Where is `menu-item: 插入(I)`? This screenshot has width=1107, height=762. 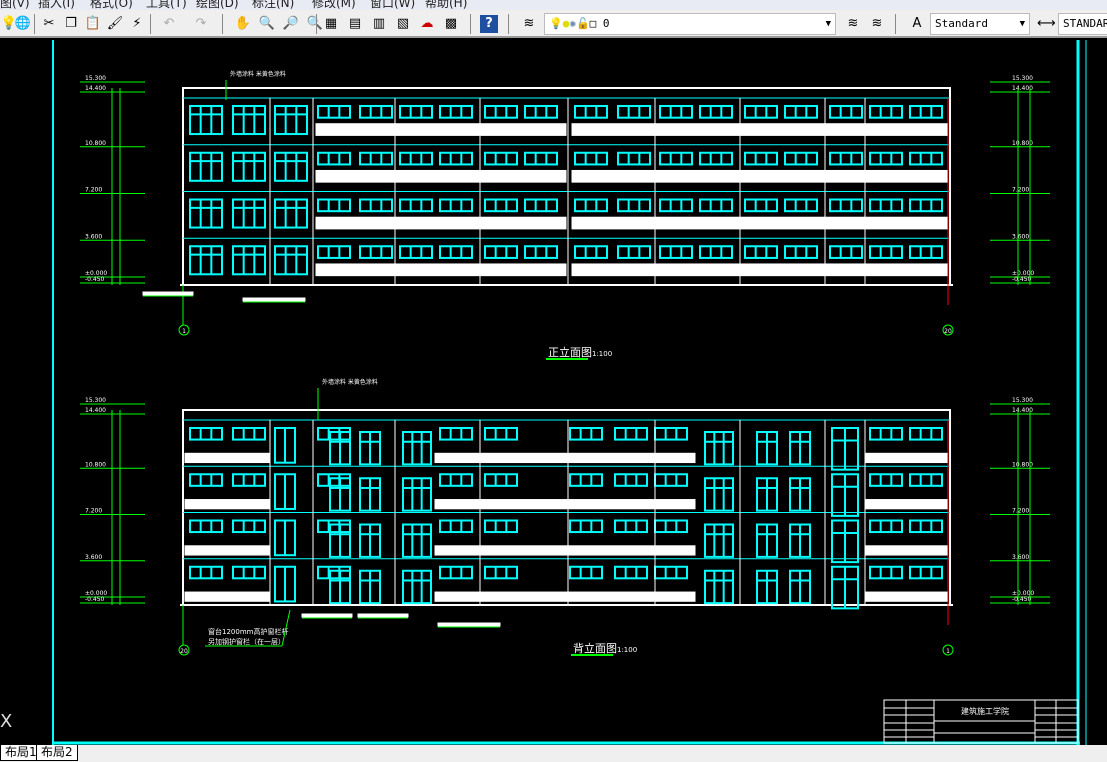
menu-item: 插入(I) is located at coordinates (56, 5).